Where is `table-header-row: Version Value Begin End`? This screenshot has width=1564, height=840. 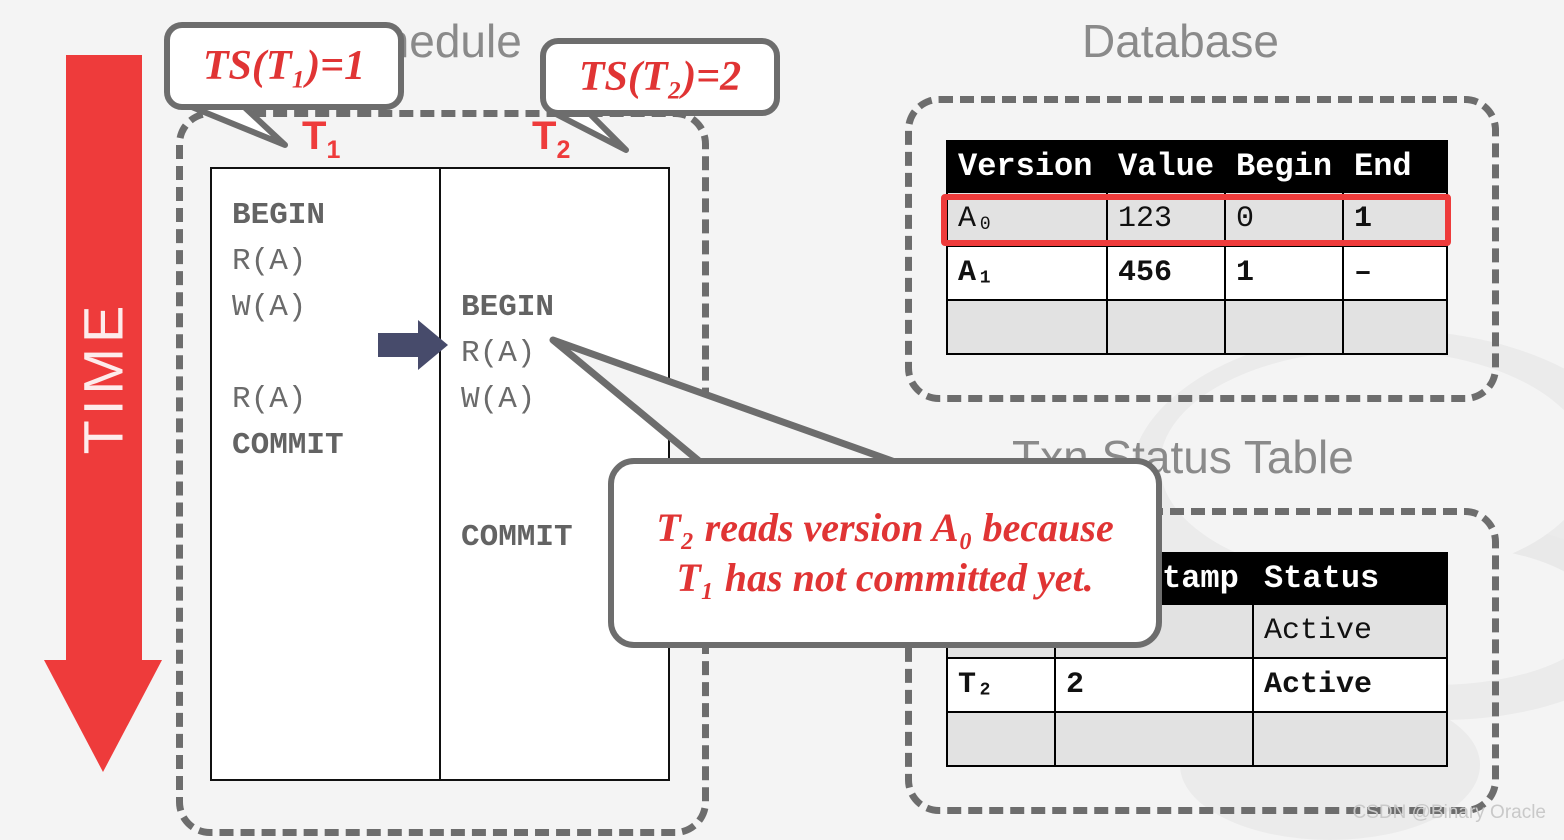 table-header-row: Version Value Begin End is located at coordinates (1197, 166).